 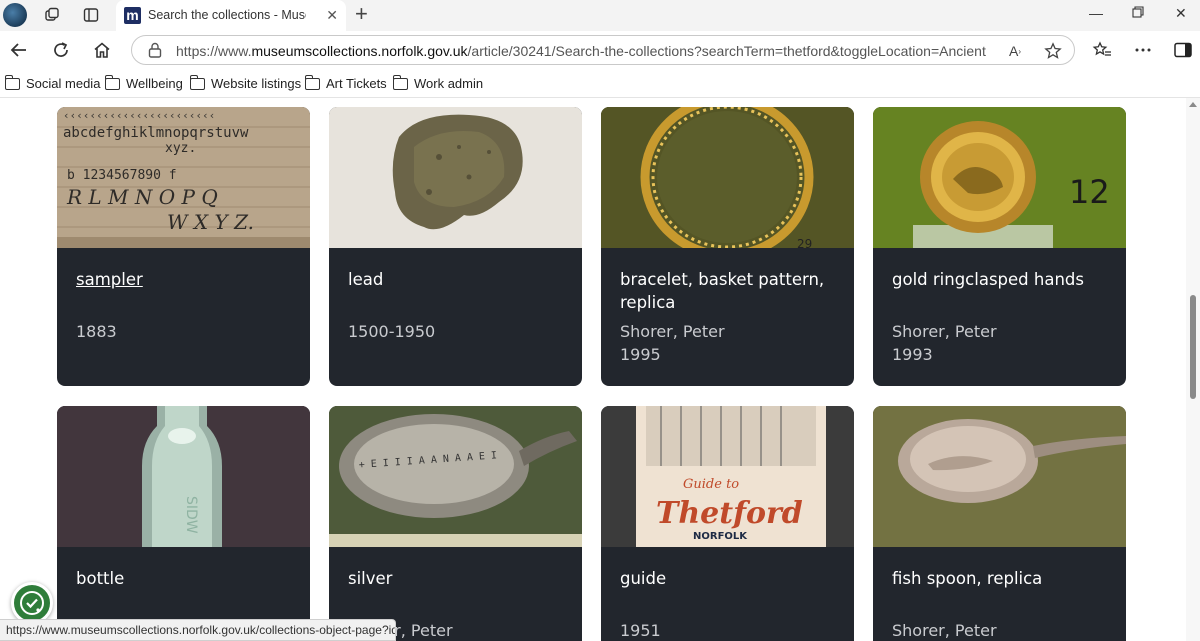 What do you see at coordinates (999, 579) in the screenshot?
I see `card-title: fish spoon, replica` at bounding box center [999, 579].